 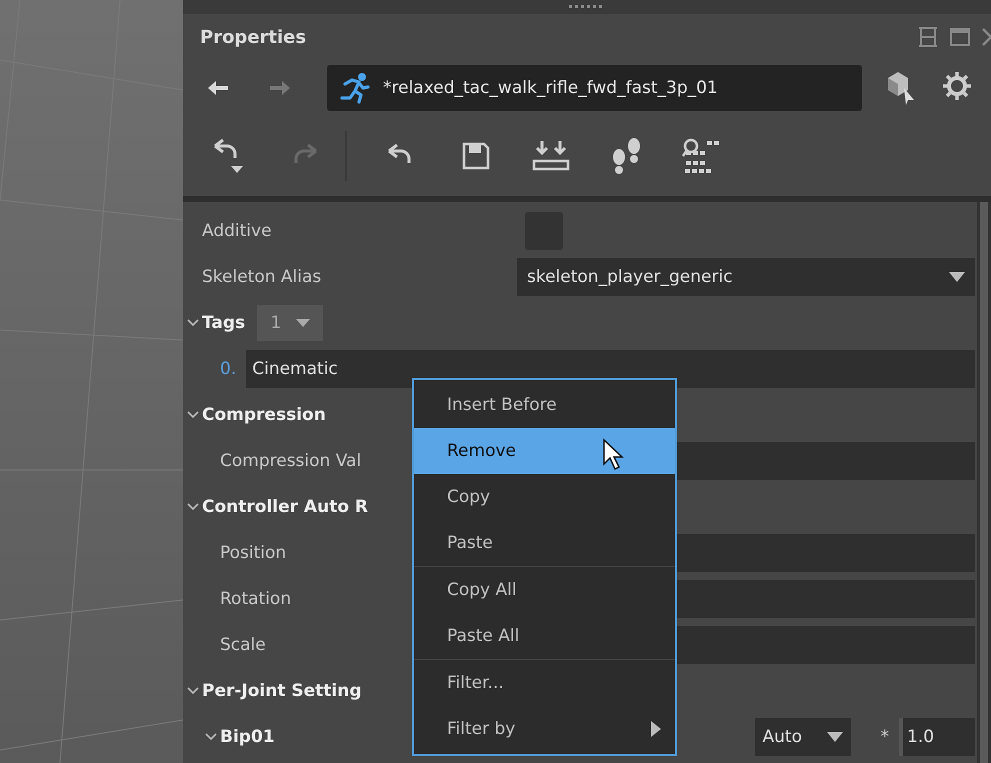 What do you see at coordinates (228, 369) in the screenshot?
I see `item-index: 0.` at bounding box center [228, 369].